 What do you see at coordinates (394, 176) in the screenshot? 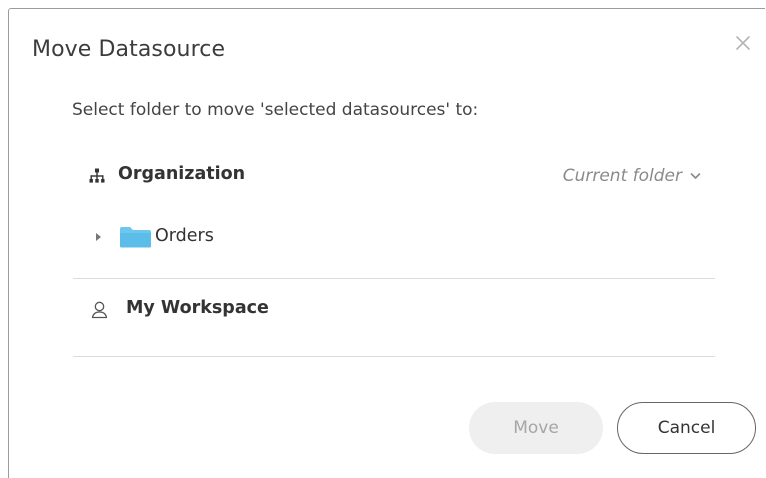
I see `folder-item-organization: Organization Current folder` at bounding box center [394, 176].